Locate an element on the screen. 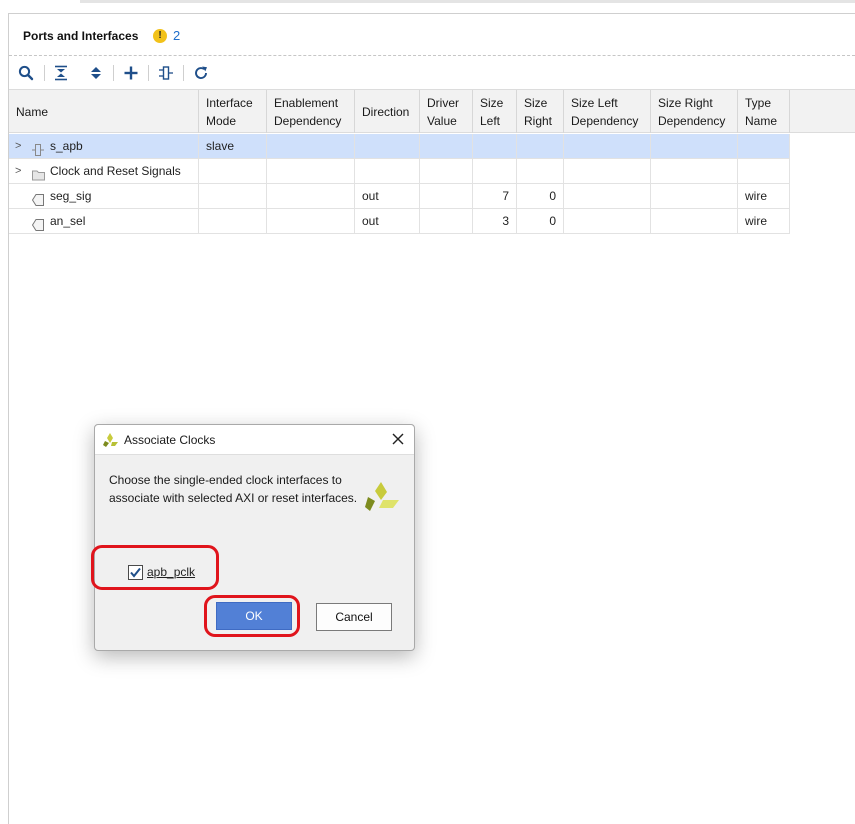 The width and height of the screenshot is (855, 824). cell-name: seg_sig is located at coordinates (104, 196).